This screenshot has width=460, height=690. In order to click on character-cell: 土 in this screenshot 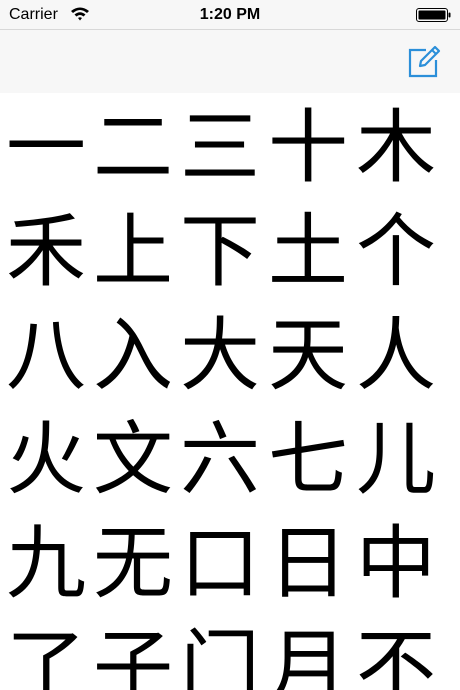, I will do `click(308, 252)`.